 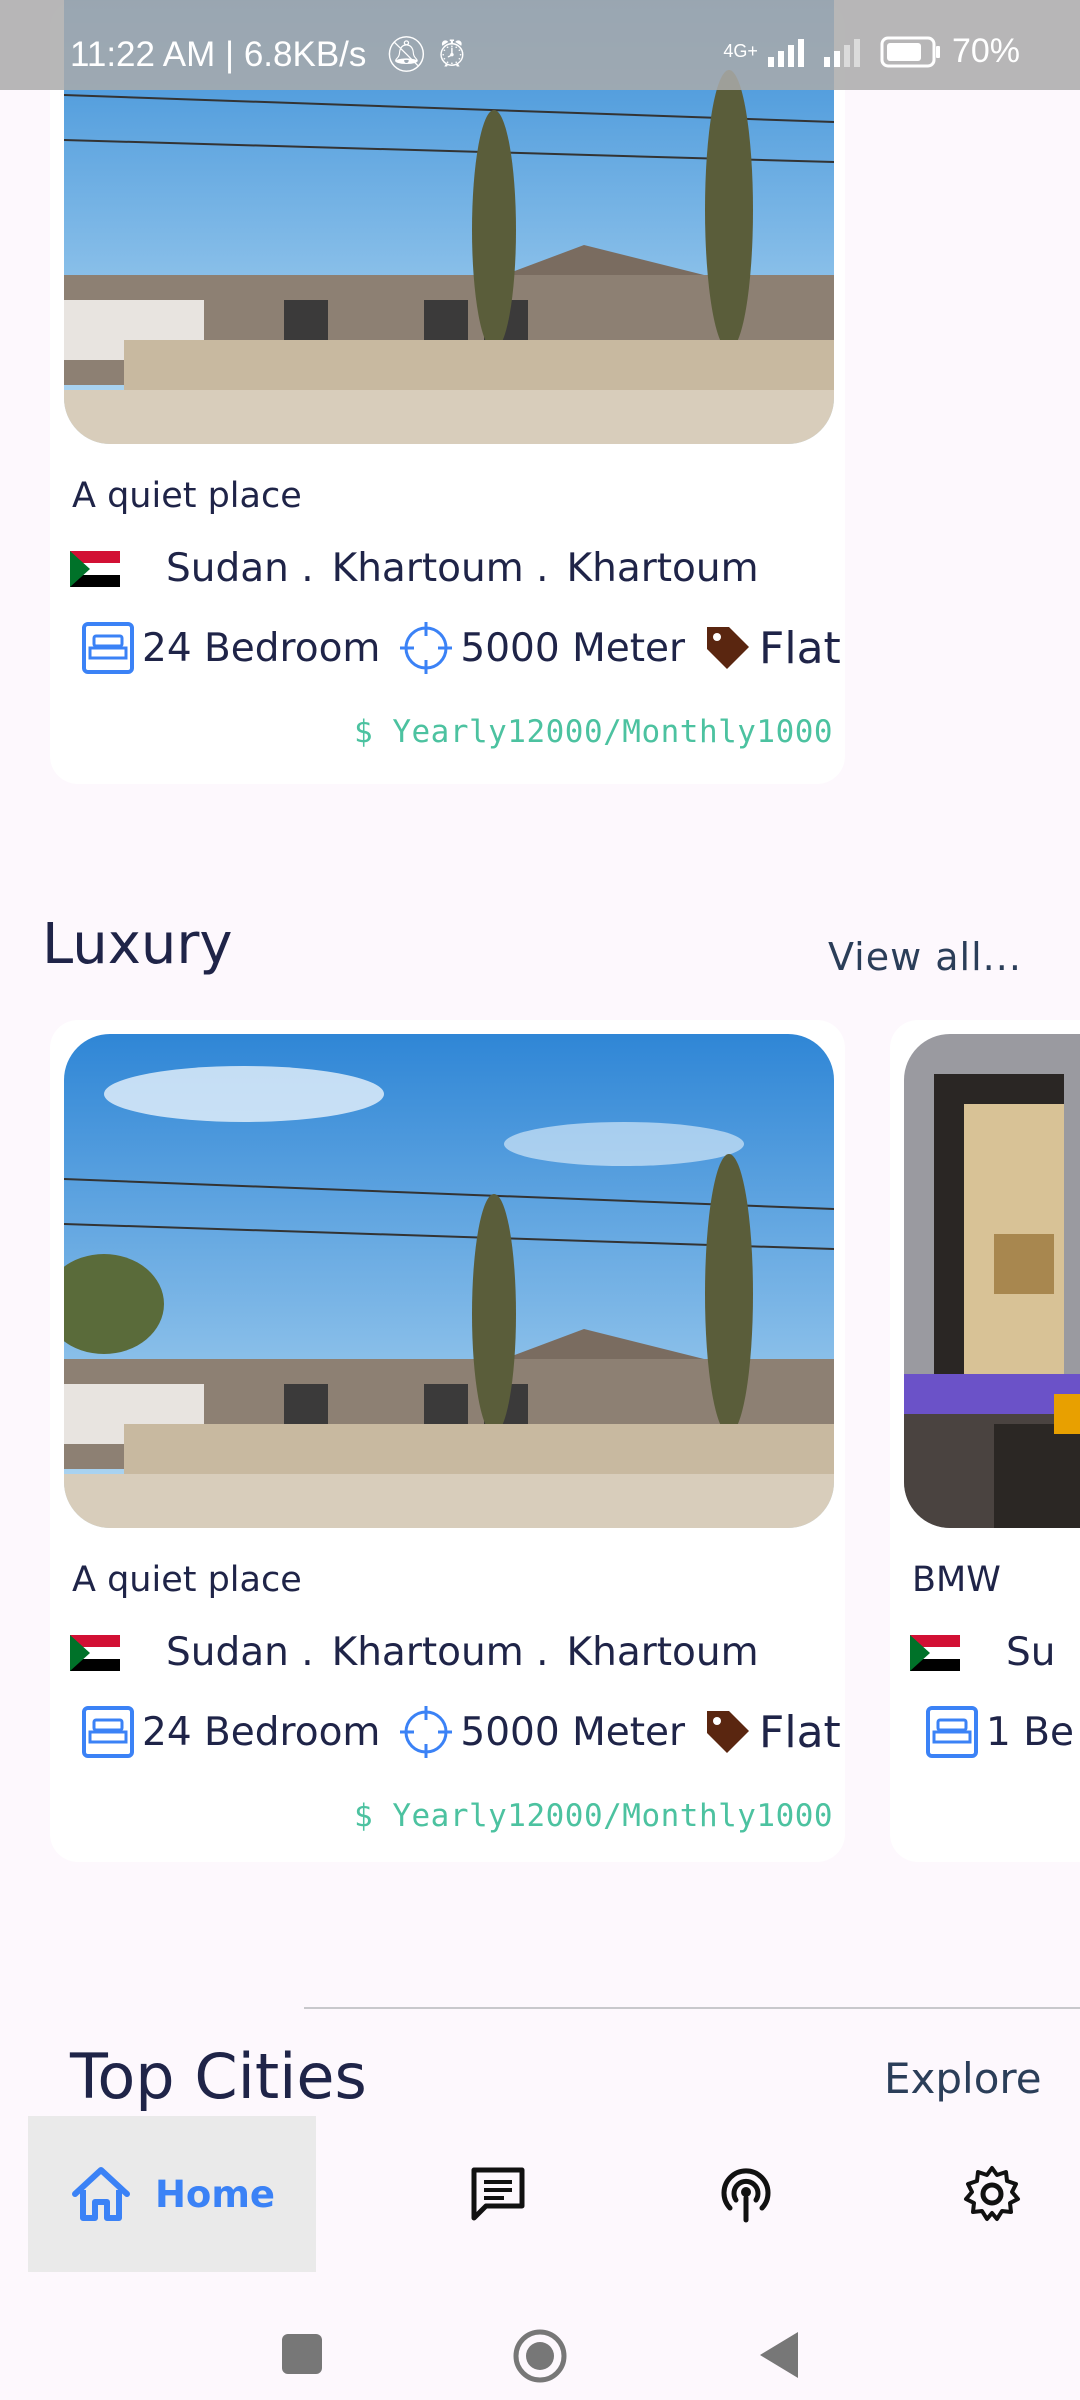 I want to click on back-triangle-button, so click(x=779, y=2355).